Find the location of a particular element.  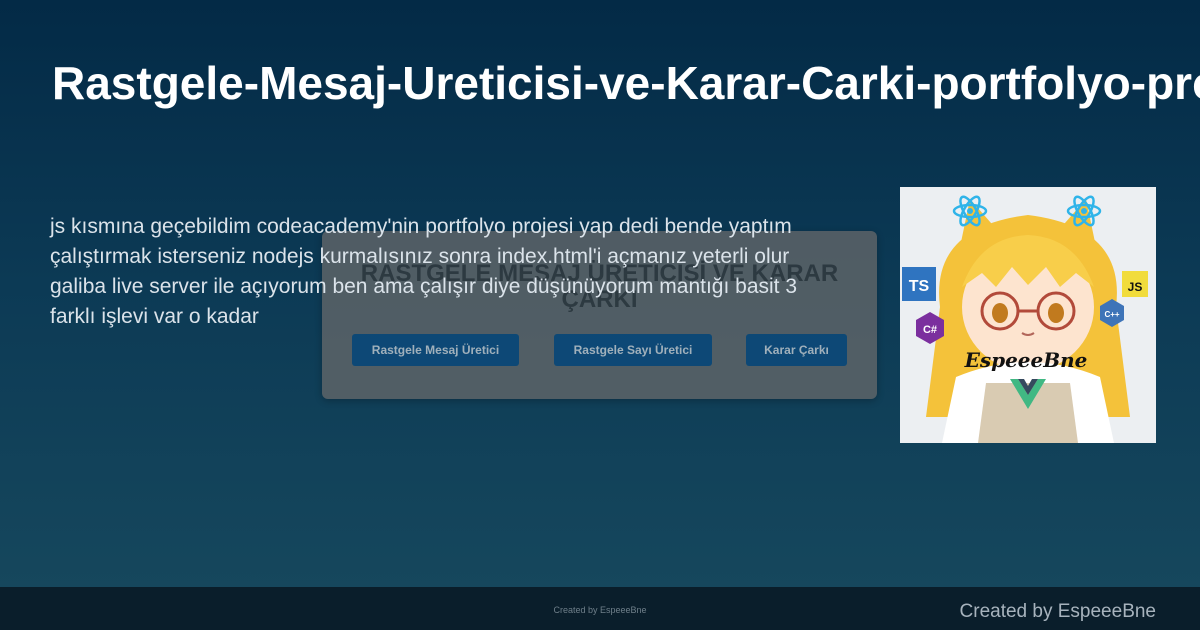

typescript-badge: TS is located at coordinates (919, 286).